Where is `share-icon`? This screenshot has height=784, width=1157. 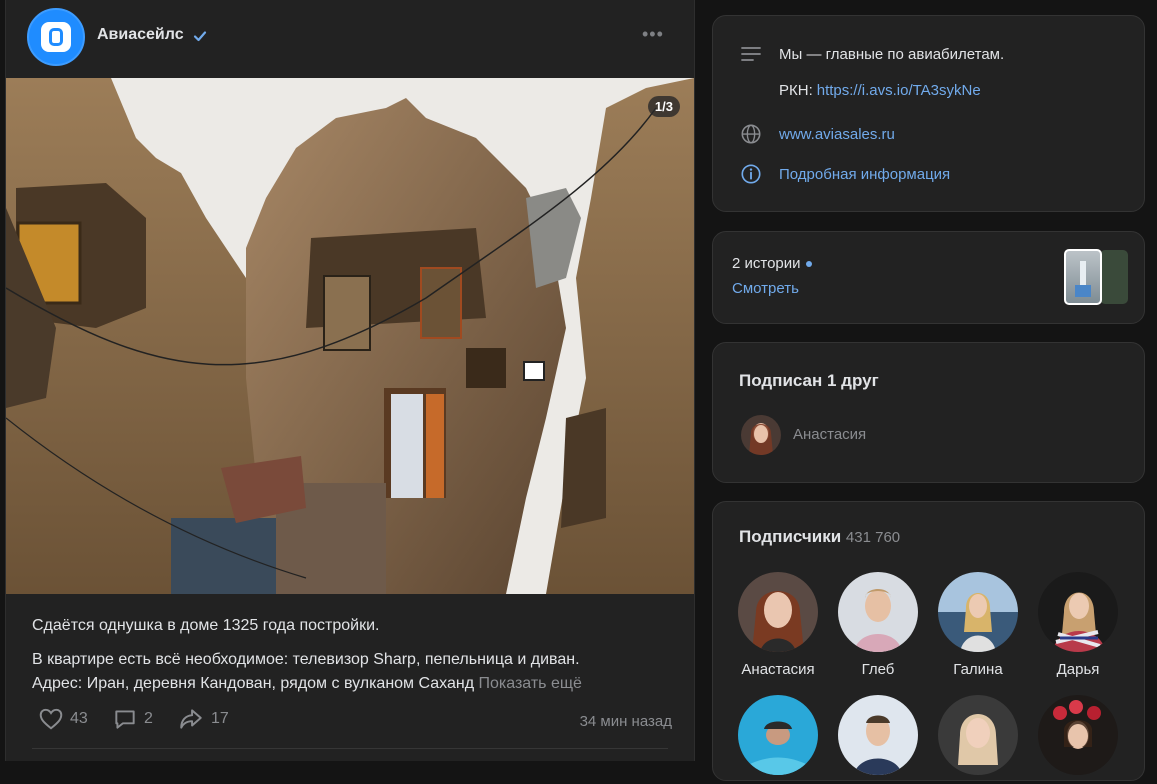
share-icon is located at coordinates (191, 719).